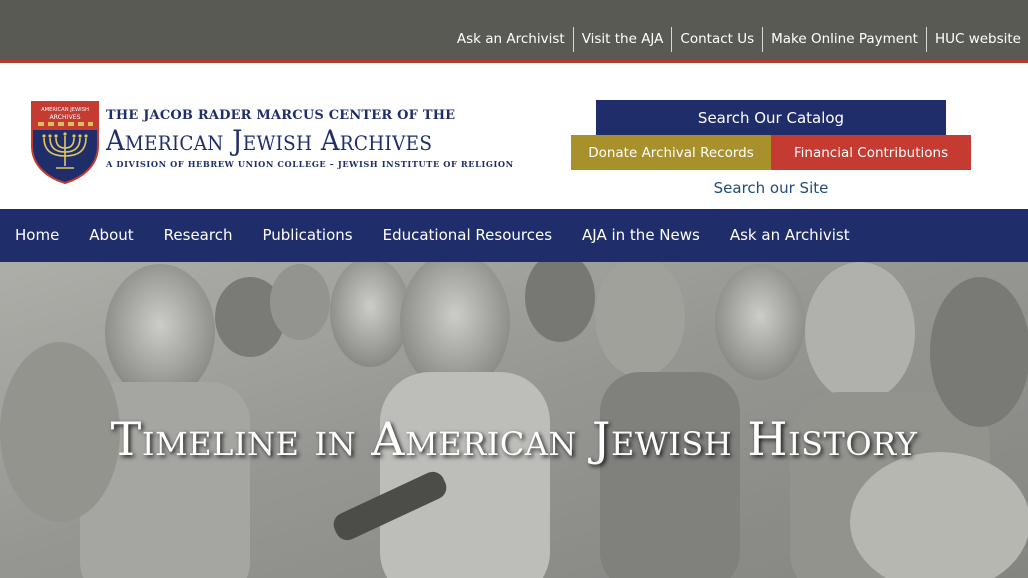 The height and width of the screenshot is (578, 1028). What do you see at coordinates (467, 235) in the screenshot?
I see `nav-item-educational-resources: Educational Resources` at bounding box center [467, 235].